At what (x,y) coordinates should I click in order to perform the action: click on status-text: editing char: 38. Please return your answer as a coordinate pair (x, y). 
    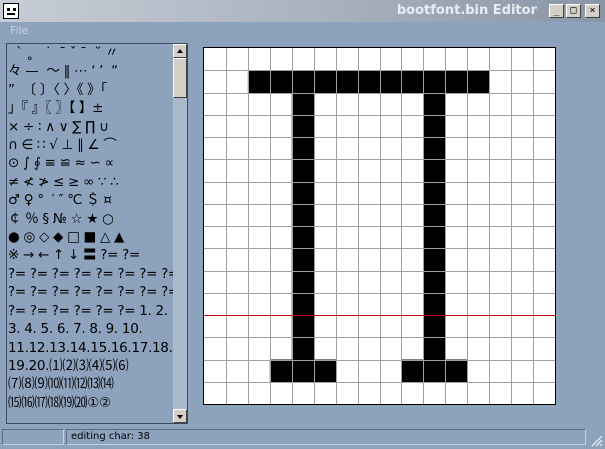
    Looking at the image, I should click on (111, 436).